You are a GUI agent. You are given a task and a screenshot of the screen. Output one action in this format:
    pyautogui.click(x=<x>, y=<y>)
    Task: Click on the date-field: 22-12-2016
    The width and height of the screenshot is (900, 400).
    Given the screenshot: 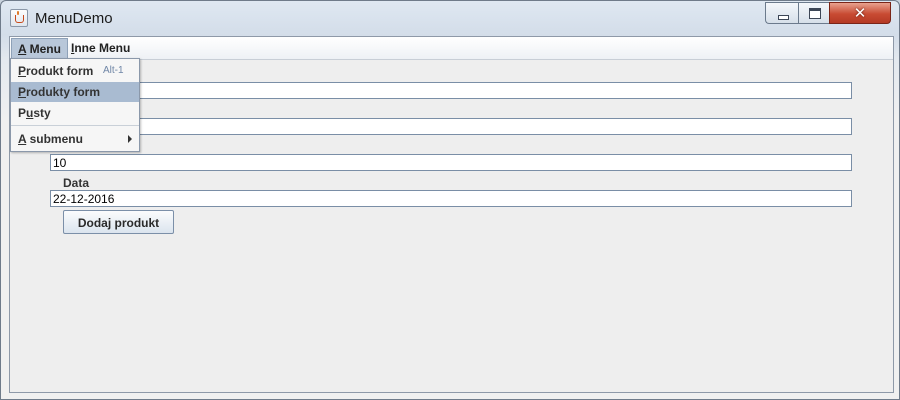 What is the action you would take?
    pyautogui.click(x=451, y=198)
    